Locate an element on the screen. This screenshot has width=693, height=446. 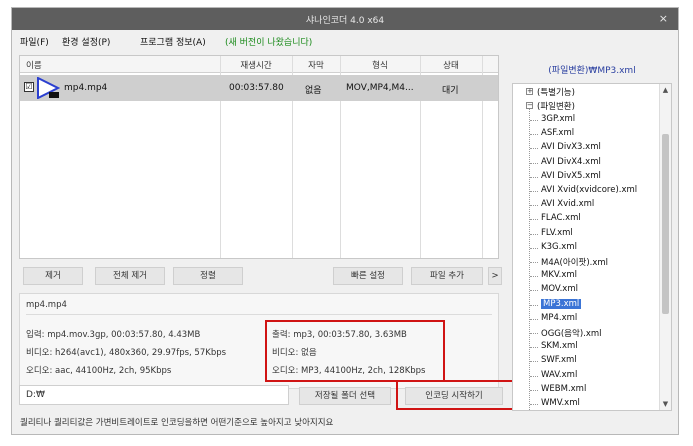
preset-item: 3GP.xml is located at coordinates (558, 119).